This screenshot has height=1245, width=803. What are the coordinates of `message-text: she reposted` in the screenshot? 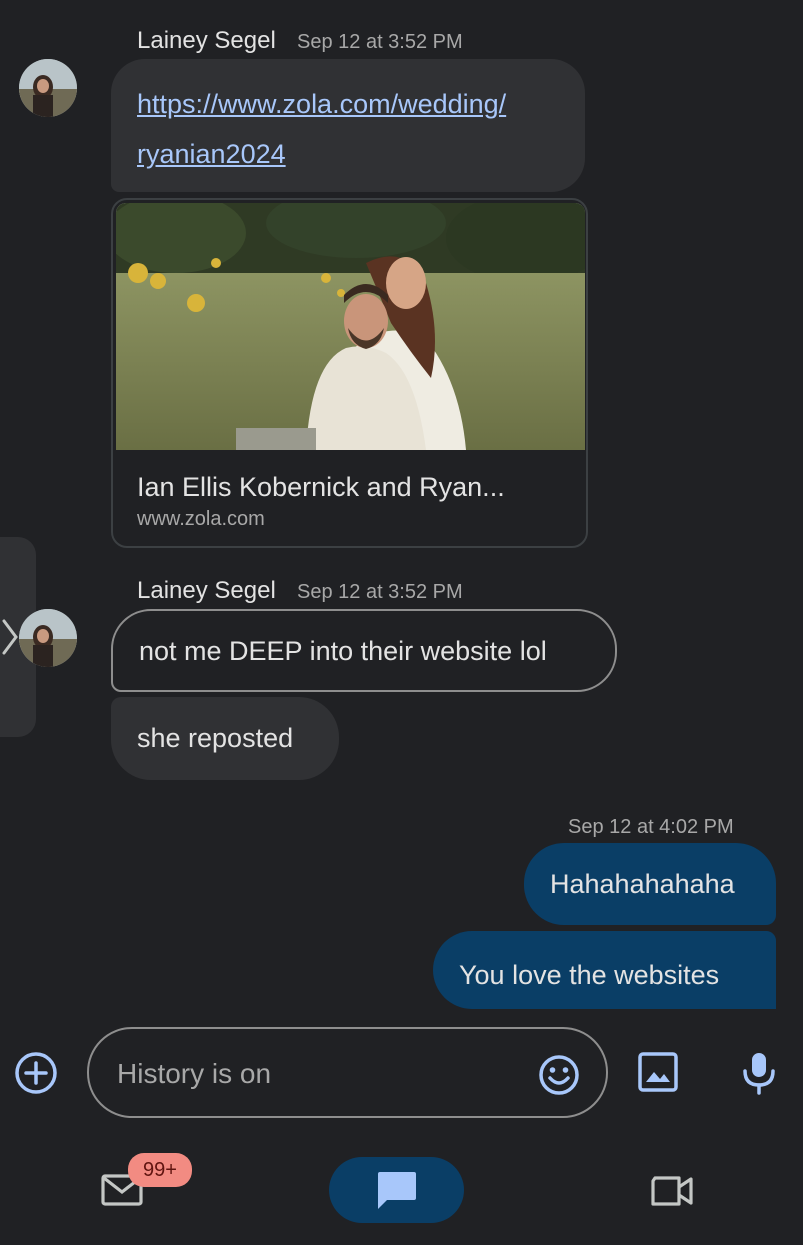 It's located at (215, 738).